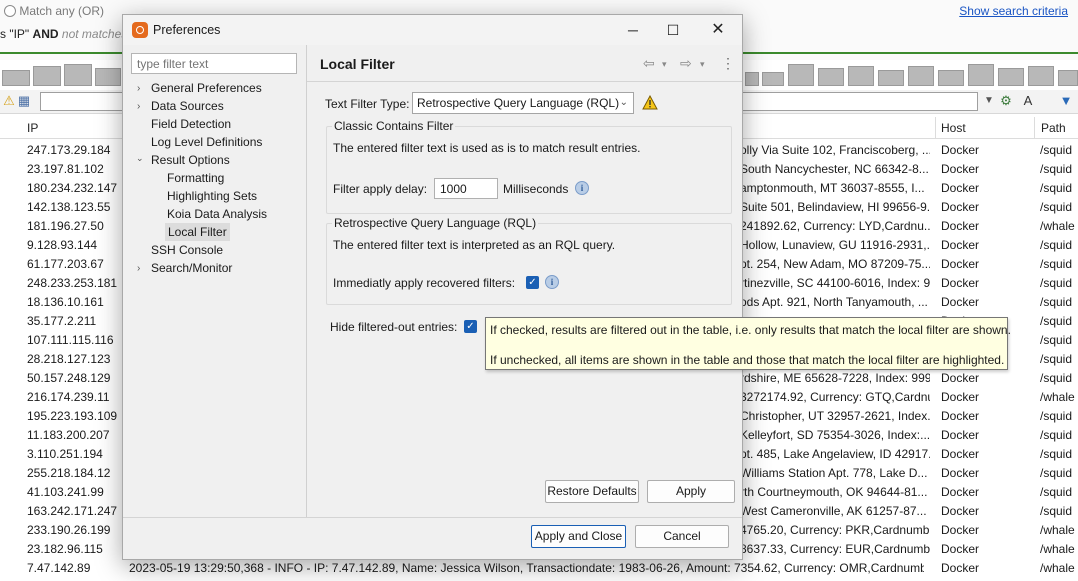 This screenshot has width=1078, height=581. What do you see at coordinates (529, 264) in the screenshot?
I see `rql-group` at bounding box center [529, 264].